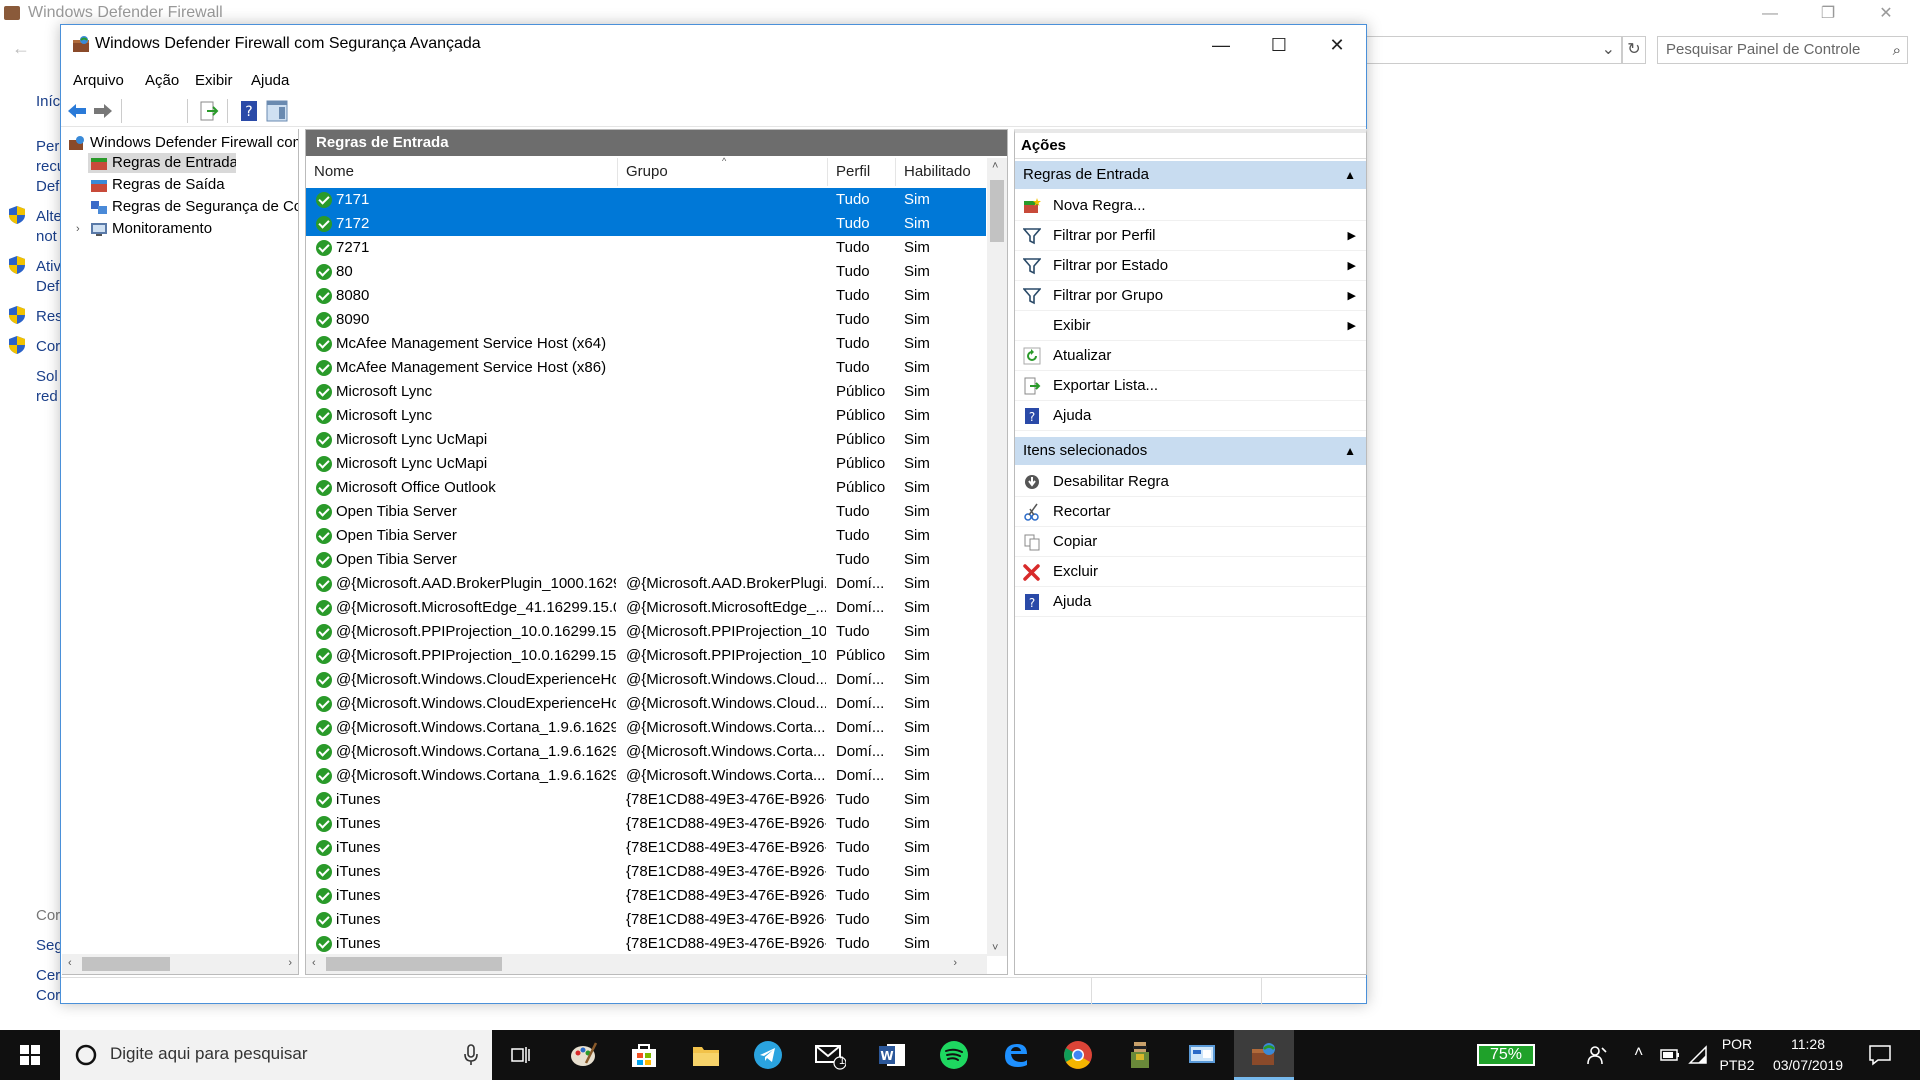  What do you see at coordinates (98, 80) in the screenshot?
I see `menu-arquivo: Arquivo` at bounding box center [98, 80].